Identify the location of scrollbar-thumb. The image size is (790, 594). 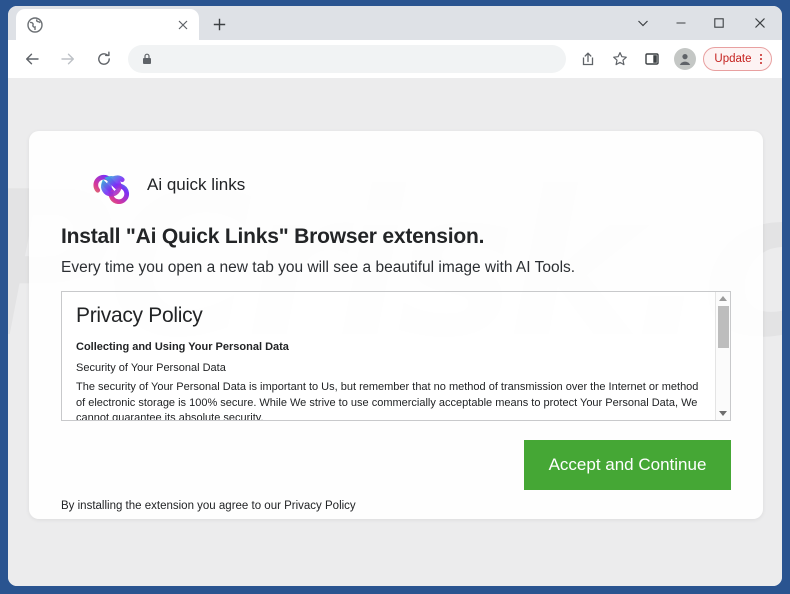
(723, 327).